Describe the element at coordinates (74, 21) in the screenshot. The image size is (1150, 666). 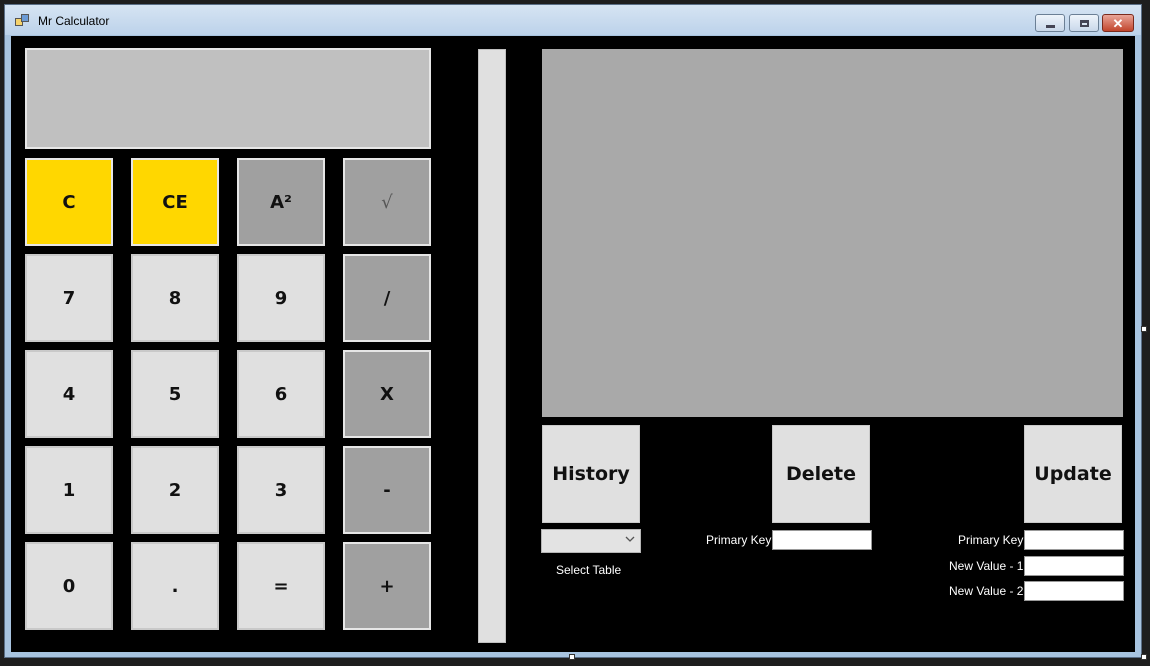
I see `window-title: Mr Calculator` at that location.